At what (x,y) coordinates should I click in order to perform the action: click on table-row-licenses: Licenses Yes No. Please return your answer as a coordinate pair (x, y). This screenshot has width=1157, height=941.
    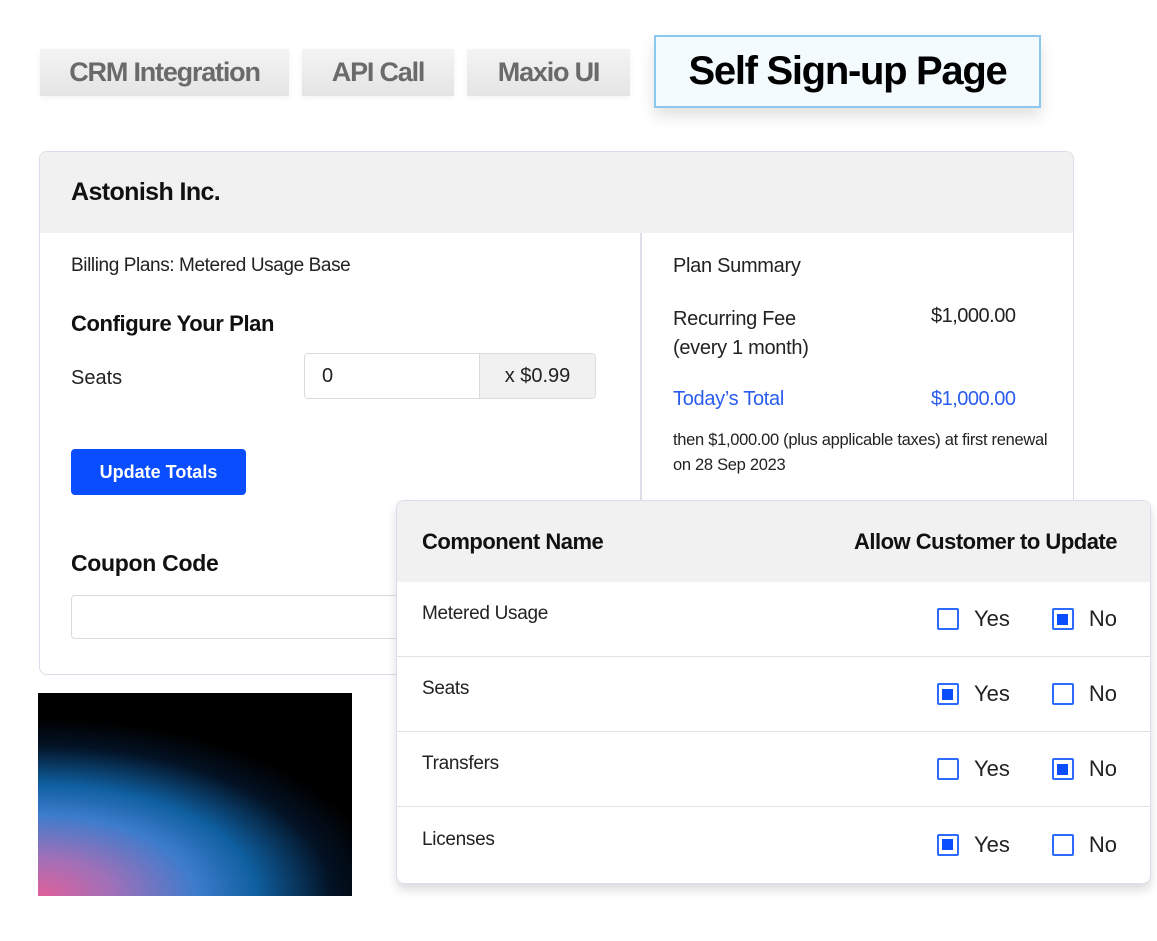
    Looking at the image, I should click on (773, 844).